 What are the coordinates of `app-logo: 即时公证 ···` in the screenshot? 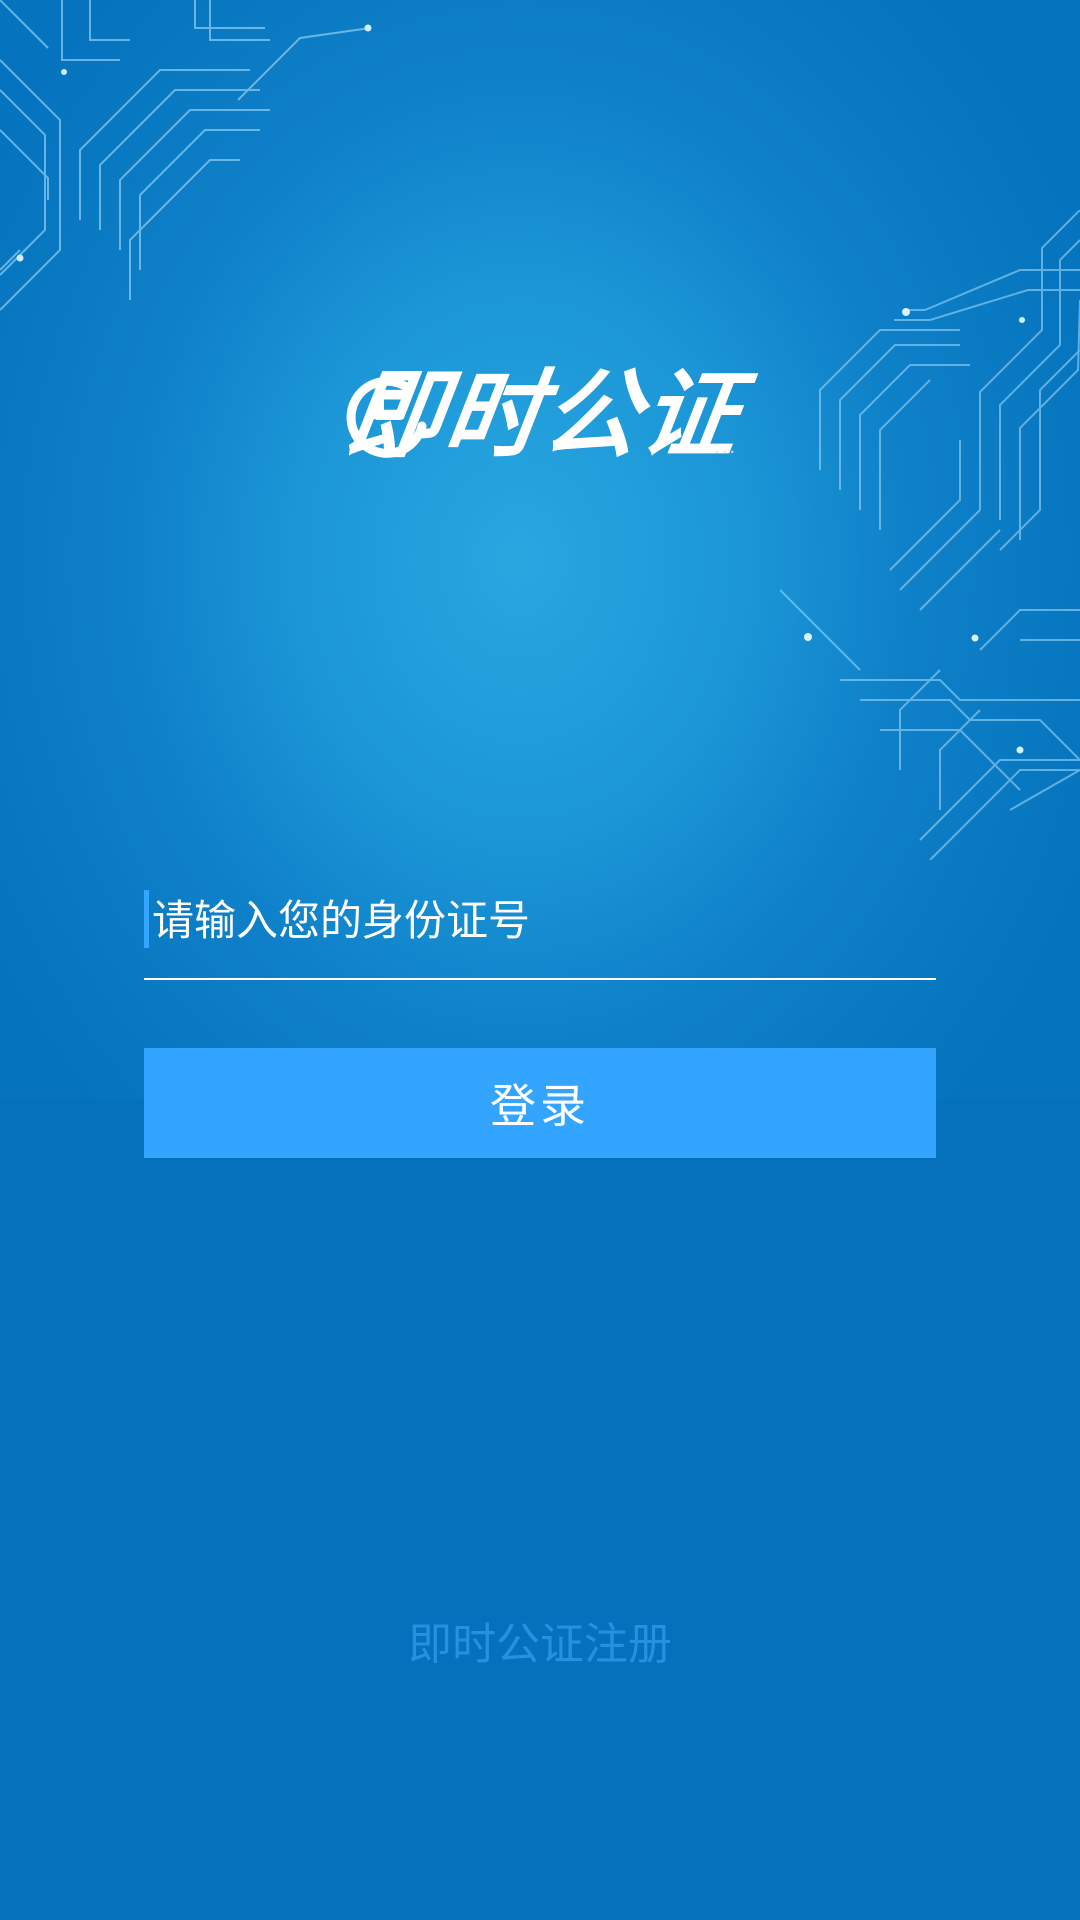 It's located at (540, 415).